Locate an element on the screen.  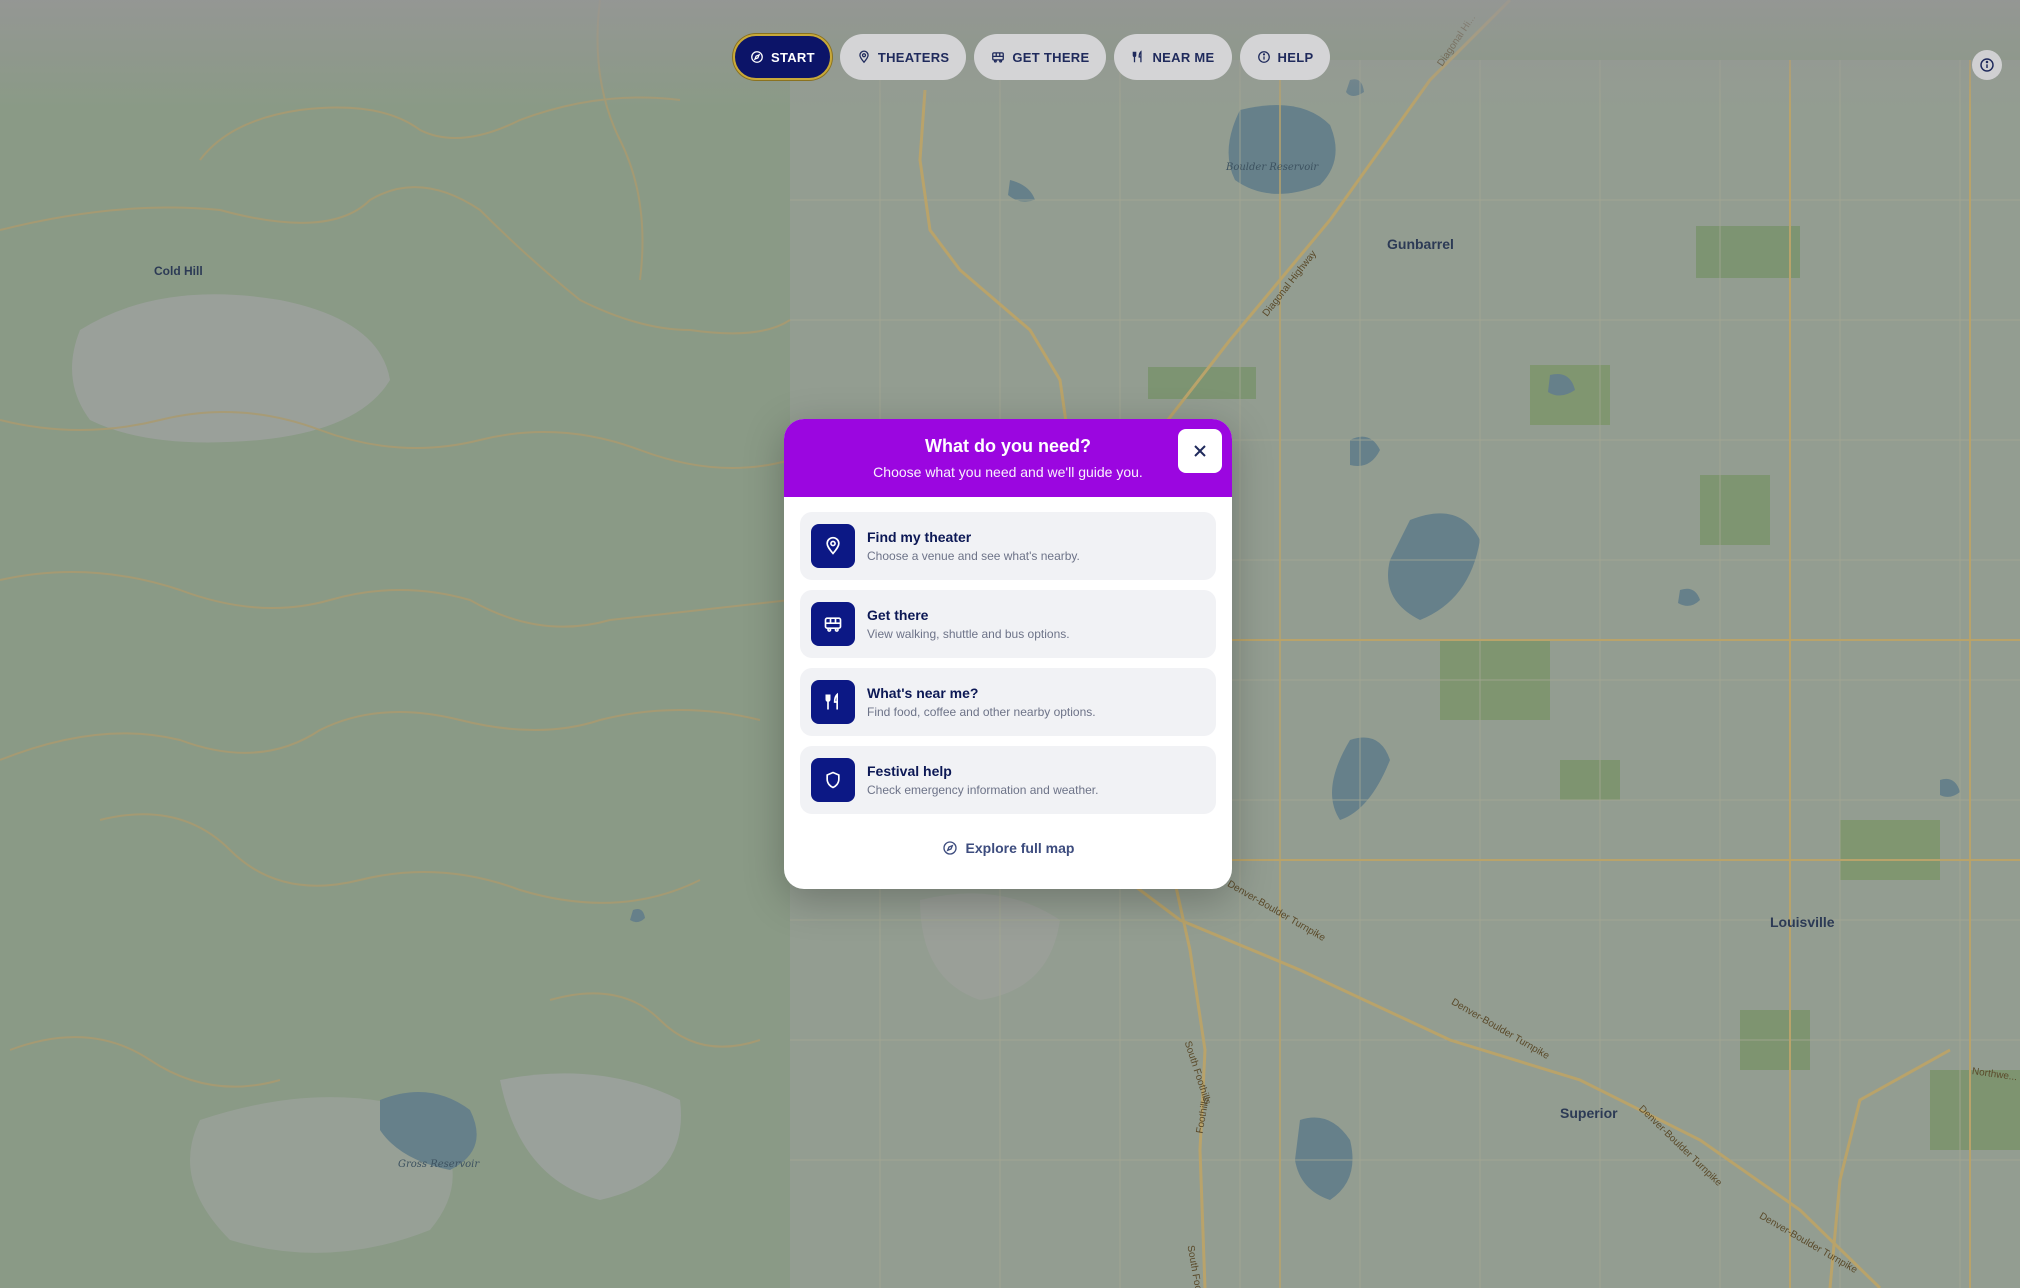
nav-start-button: START is located at coordinates (782, 57).